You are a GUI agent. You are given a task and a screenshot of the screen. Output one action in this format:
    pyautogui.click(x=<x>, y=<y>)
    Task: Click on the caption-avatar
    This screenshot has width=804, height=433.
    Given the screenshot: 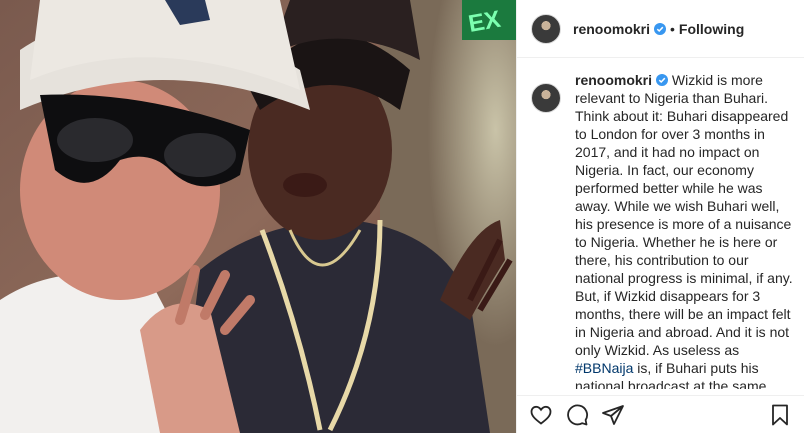 What is the action you would take?
    pyautogui.click(x=546, y=98)
    